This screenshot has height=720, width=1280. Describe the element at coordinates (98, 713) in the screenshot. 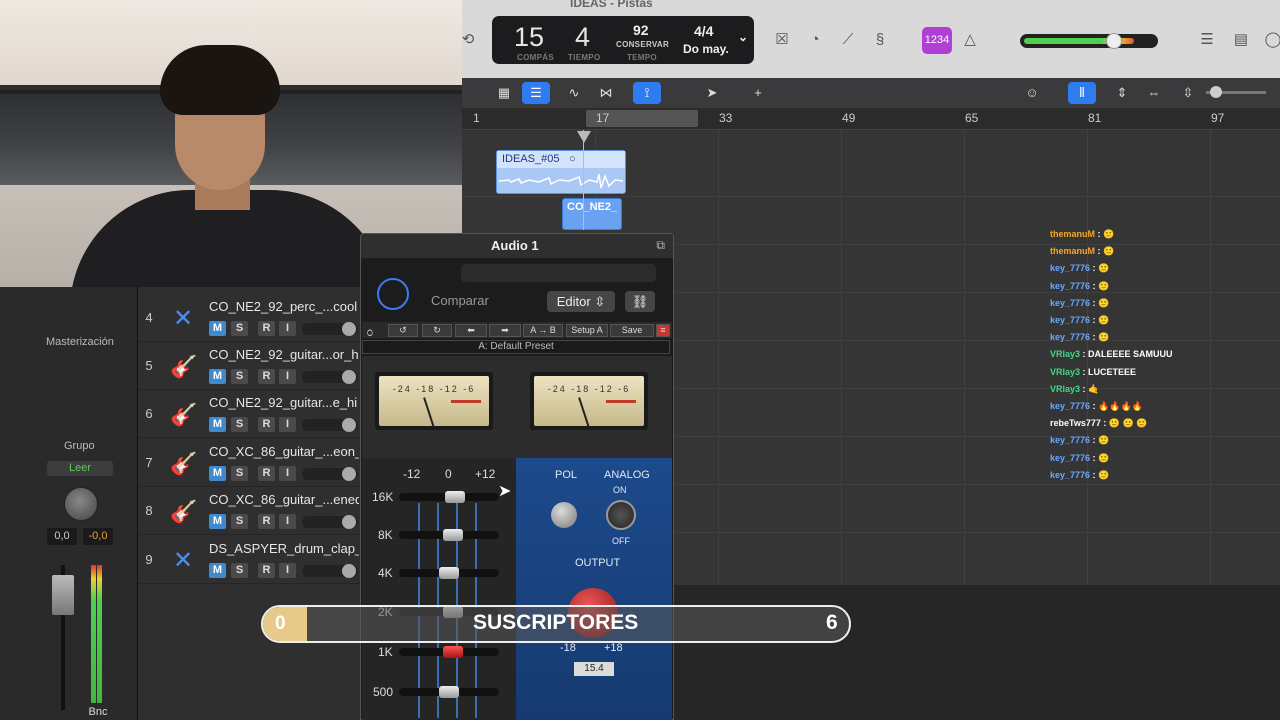

I see `bounce-button: Bnc` at that location.